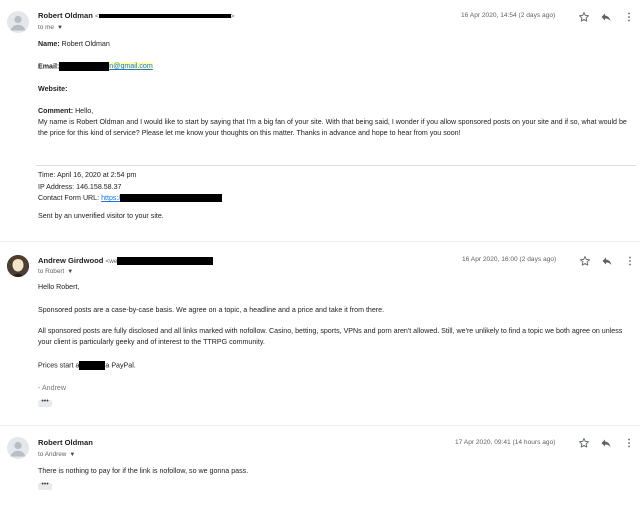 This screenshot has height=505, width=640. What do you see at coordinates (509, 259) in the screenshot?
I see `message-date: 16 Apr 2020, 16:00 (2 days ago)` at bounding box center [509, 259].